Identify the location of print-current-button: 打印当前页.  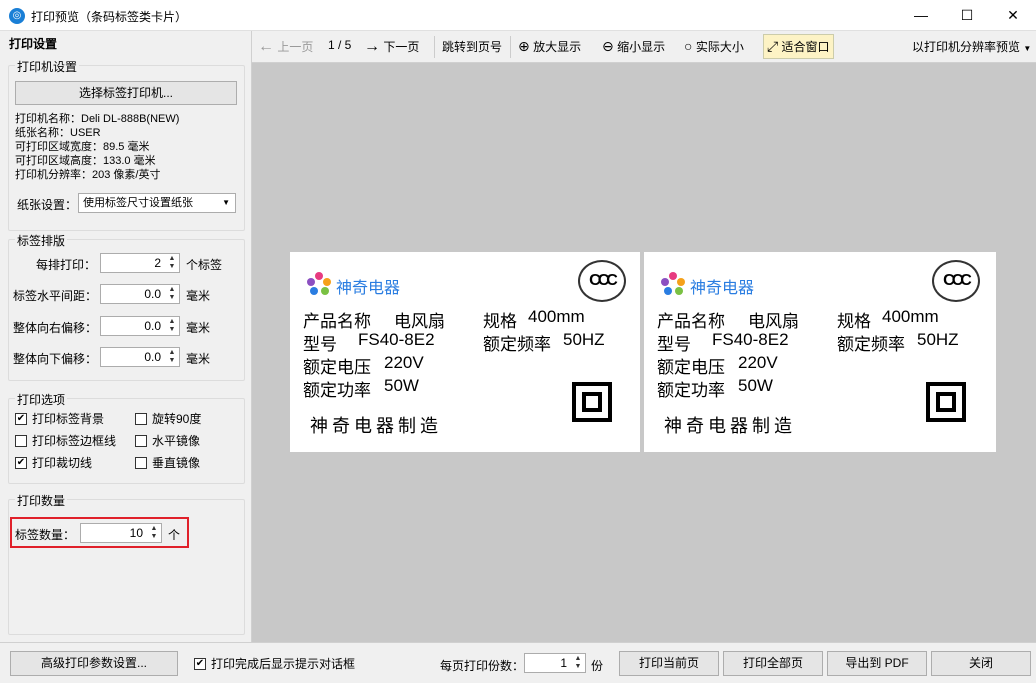
(669, 663).